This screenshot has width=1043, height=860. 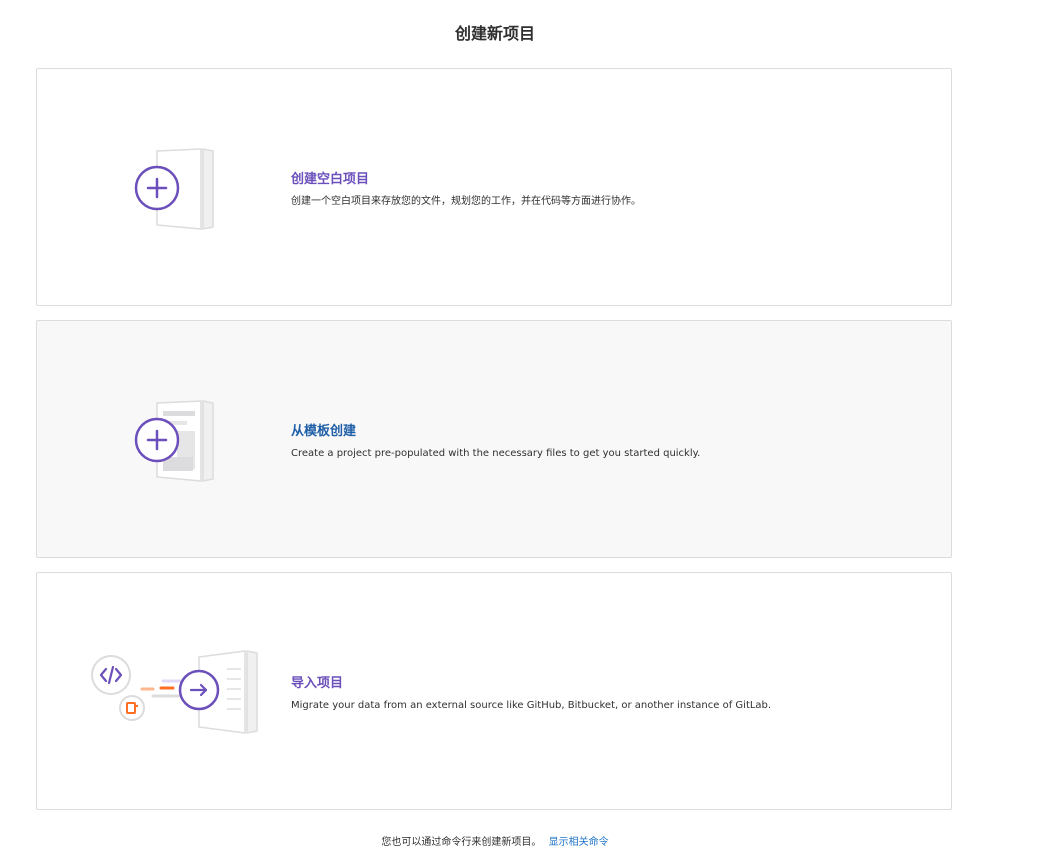 I want to click on arrow-right-circle-icon, so click(x=199, y=690).